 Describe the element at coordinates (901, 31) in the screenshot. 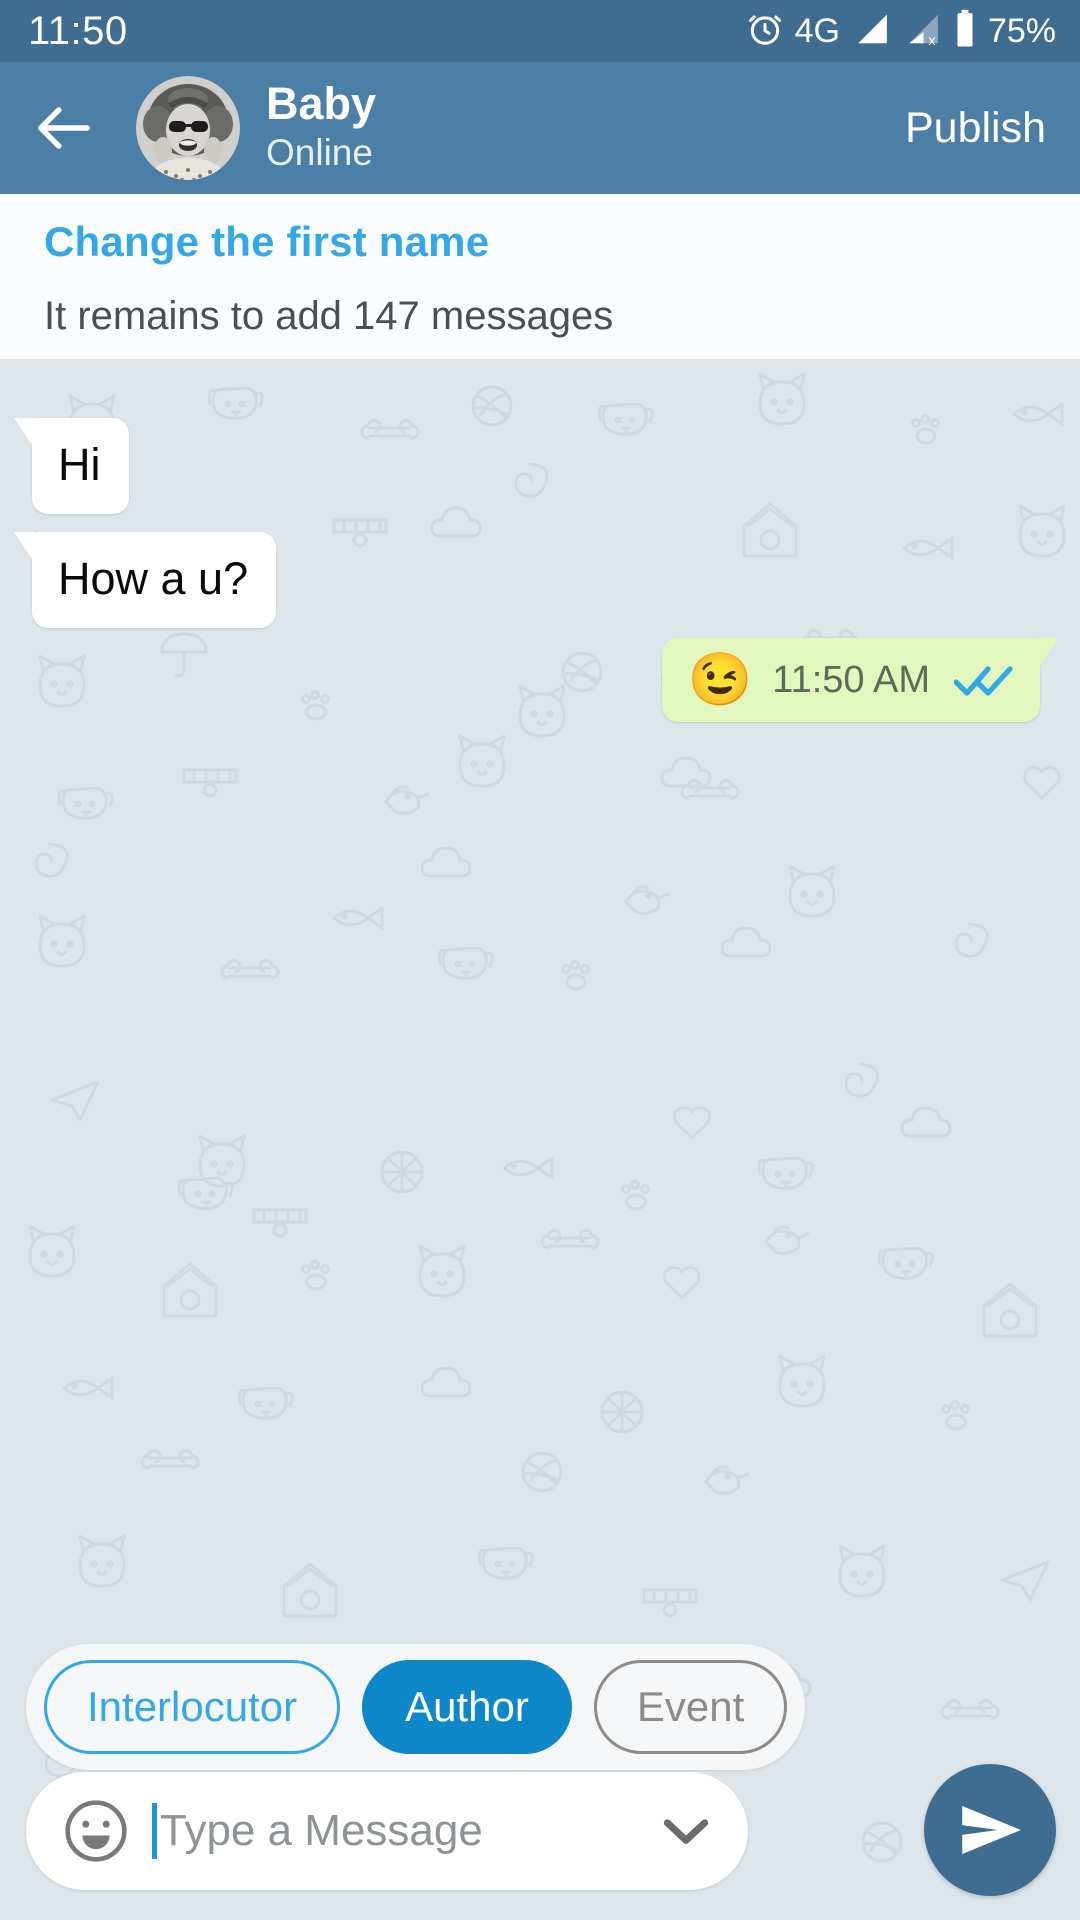

I see `status-indicators: 4G x 75%` at that location.